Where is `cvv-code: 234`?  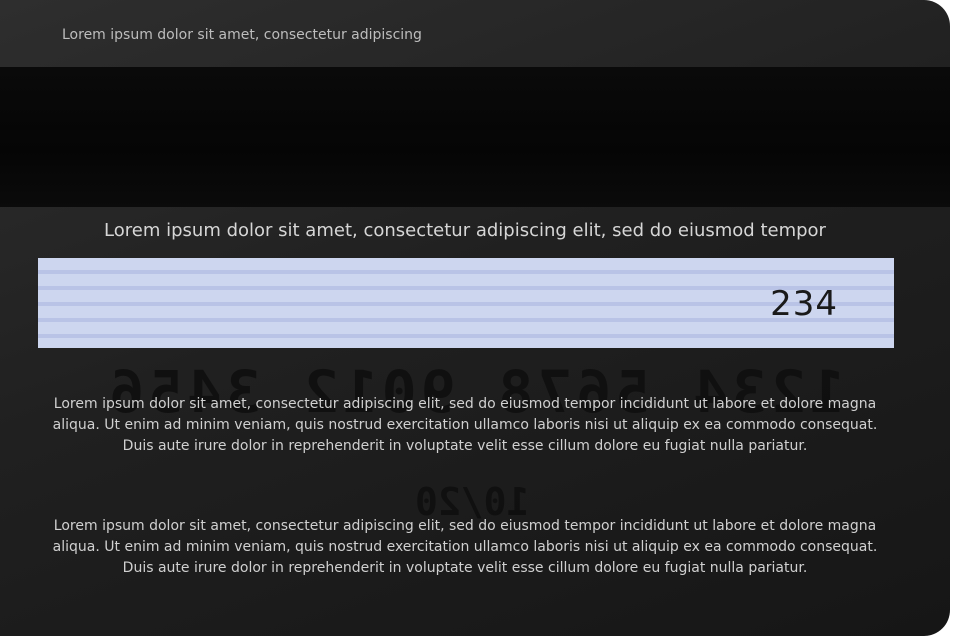 cvv-code: 234 is located at coordinates (804, 304).